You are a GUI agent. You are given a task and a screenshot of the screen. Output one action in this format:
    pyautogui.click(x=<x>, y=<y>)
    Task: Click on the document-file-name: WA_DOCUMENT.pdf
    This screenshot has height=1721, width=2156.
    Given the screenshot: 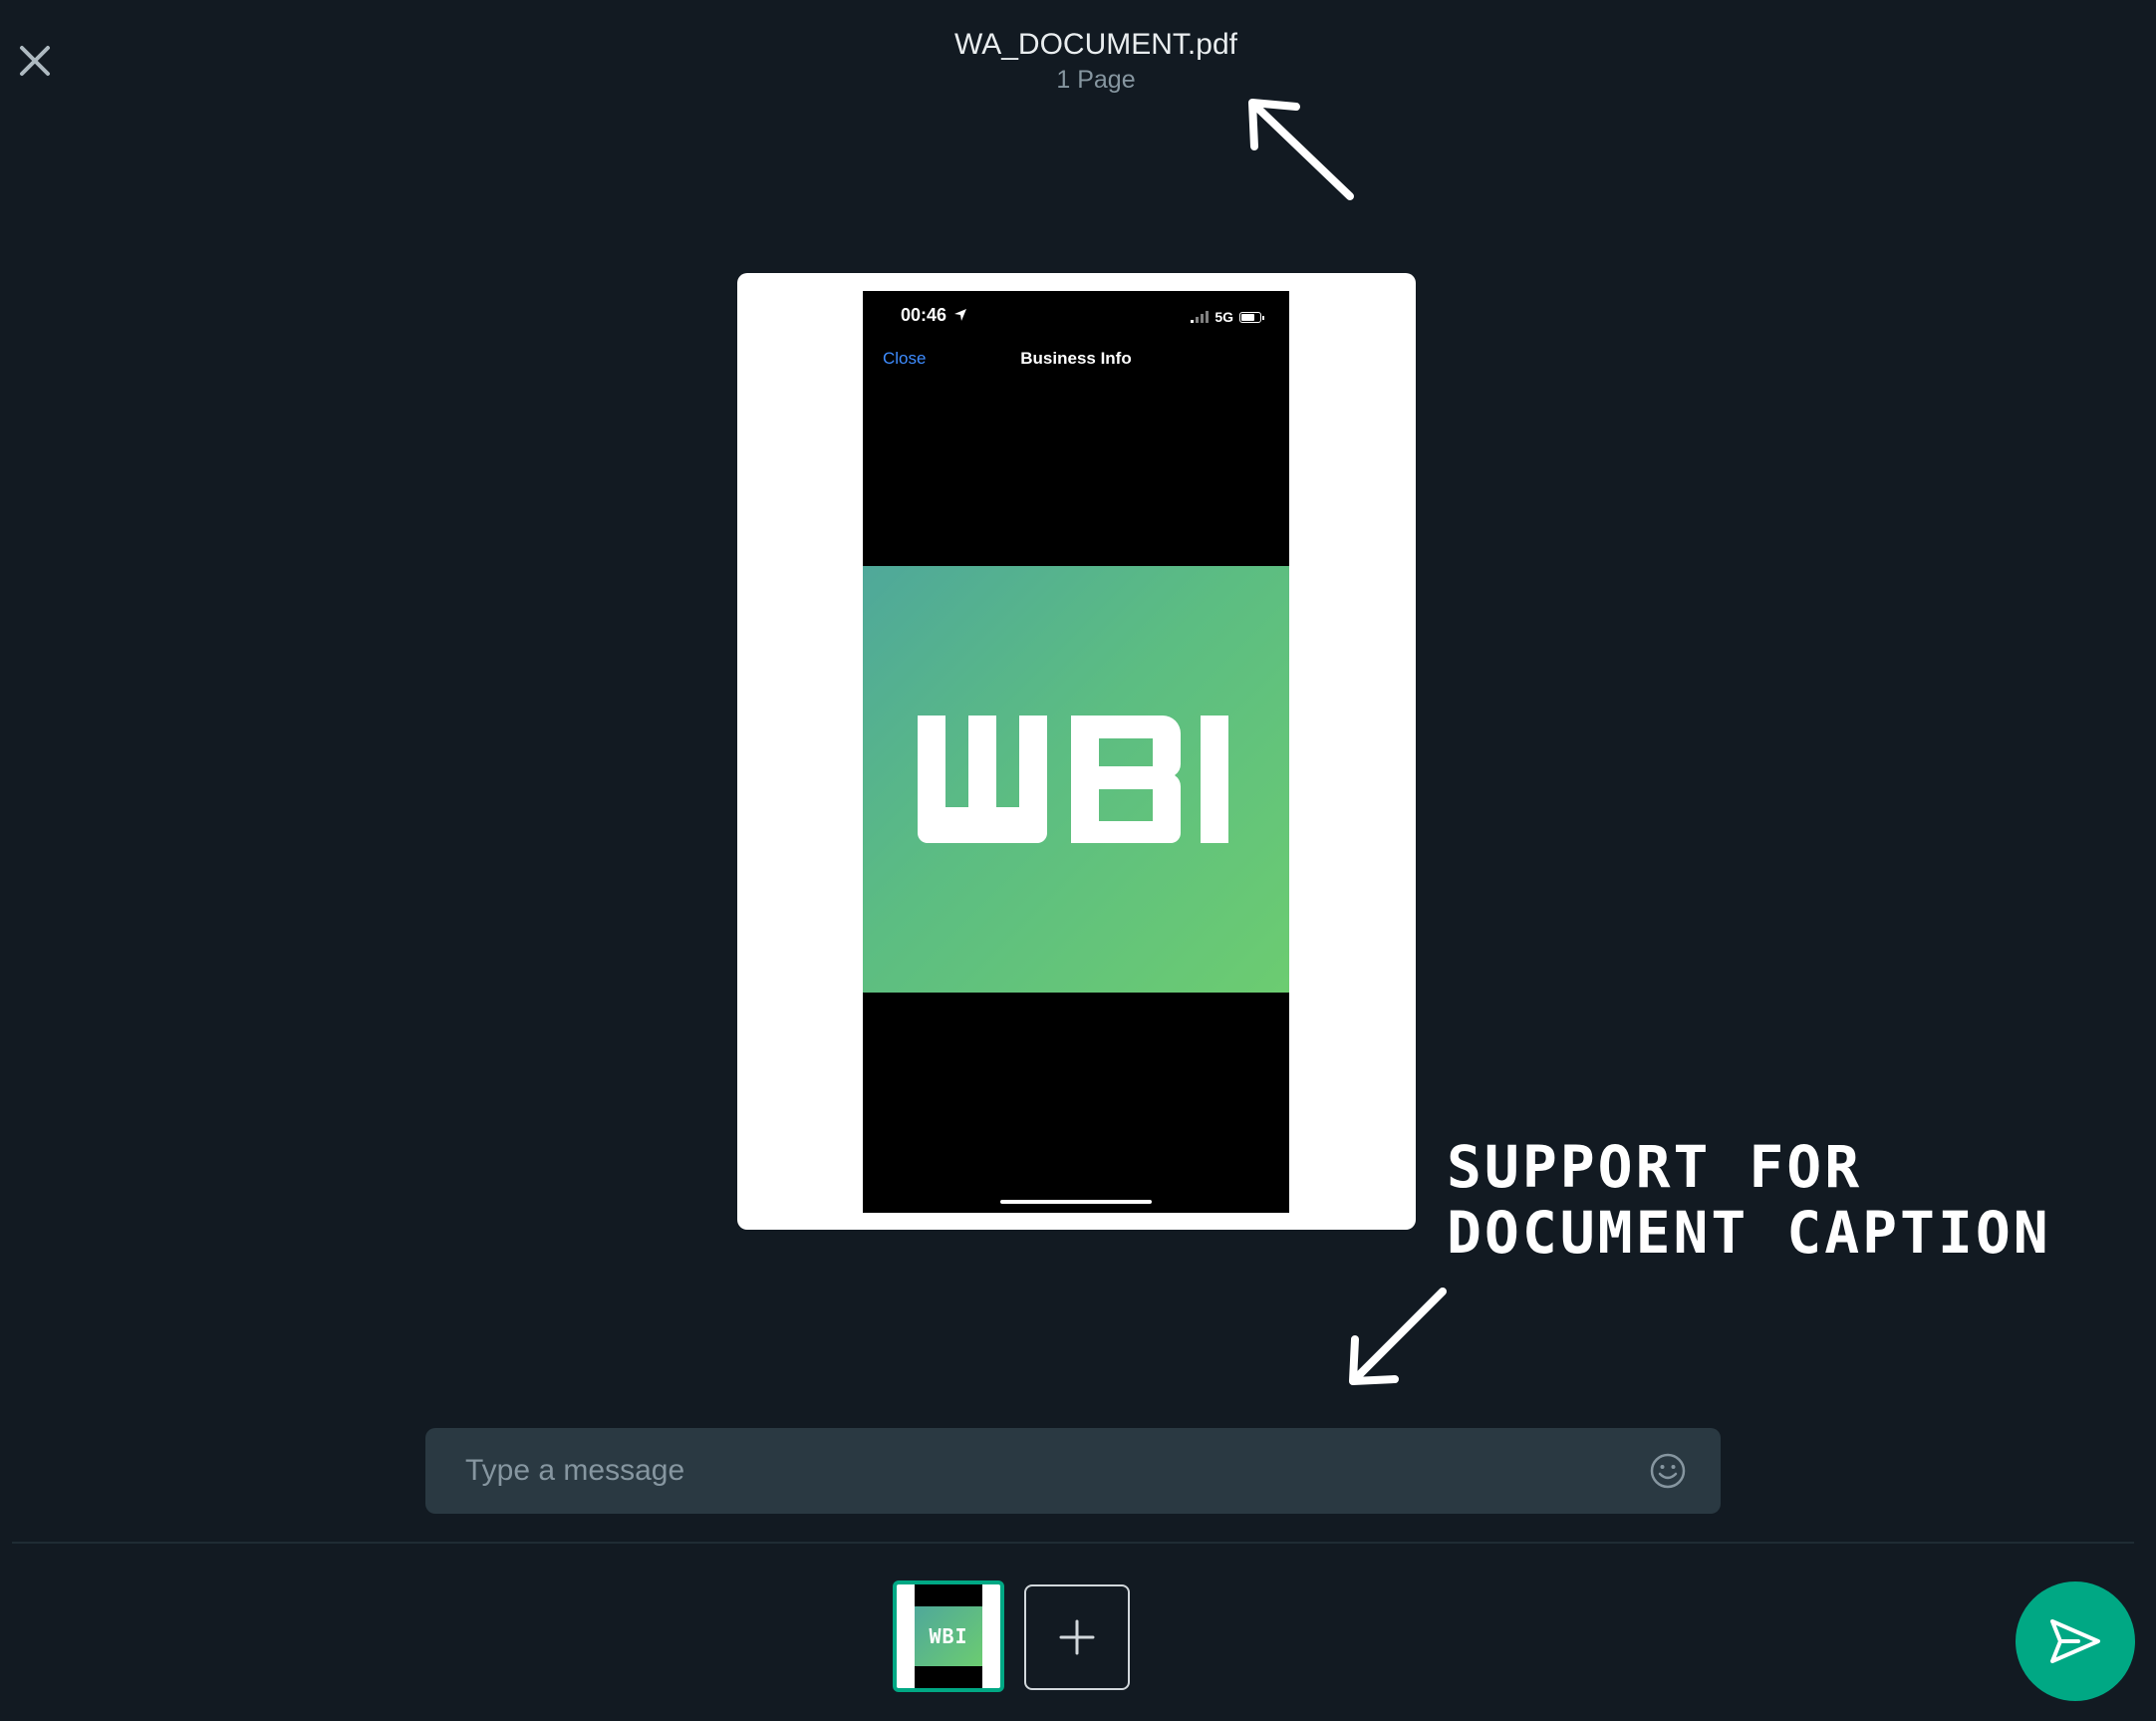 What is the action you would take?
    pyautogui.click(x=1095, y=44)
    